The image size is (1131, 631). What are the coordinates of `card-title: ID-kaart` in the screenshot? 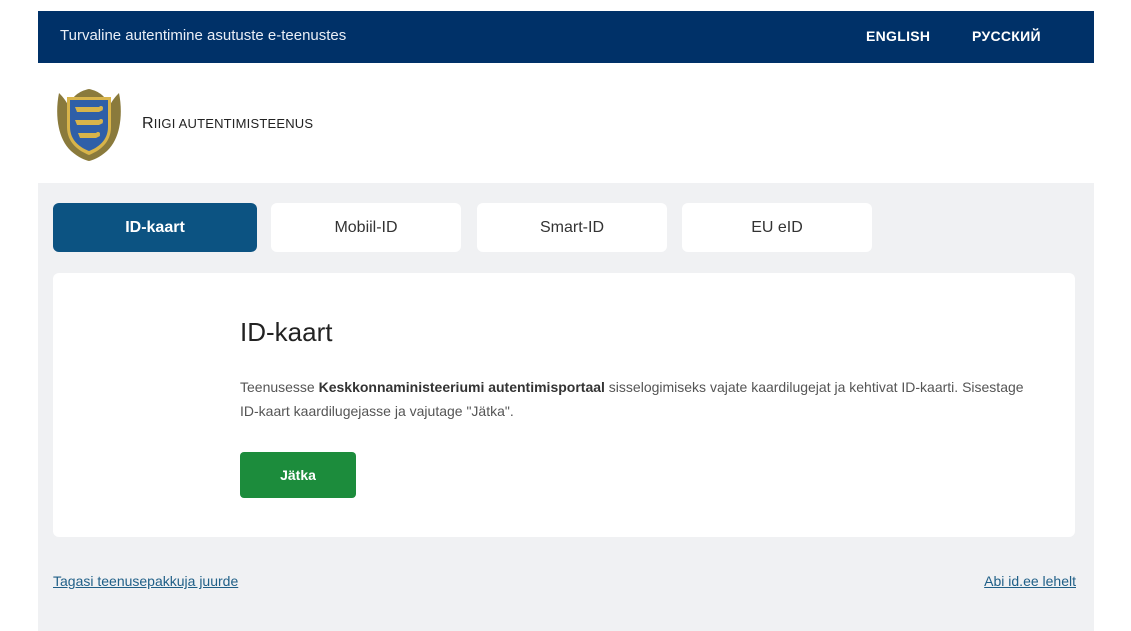 It's located at (286, 332).